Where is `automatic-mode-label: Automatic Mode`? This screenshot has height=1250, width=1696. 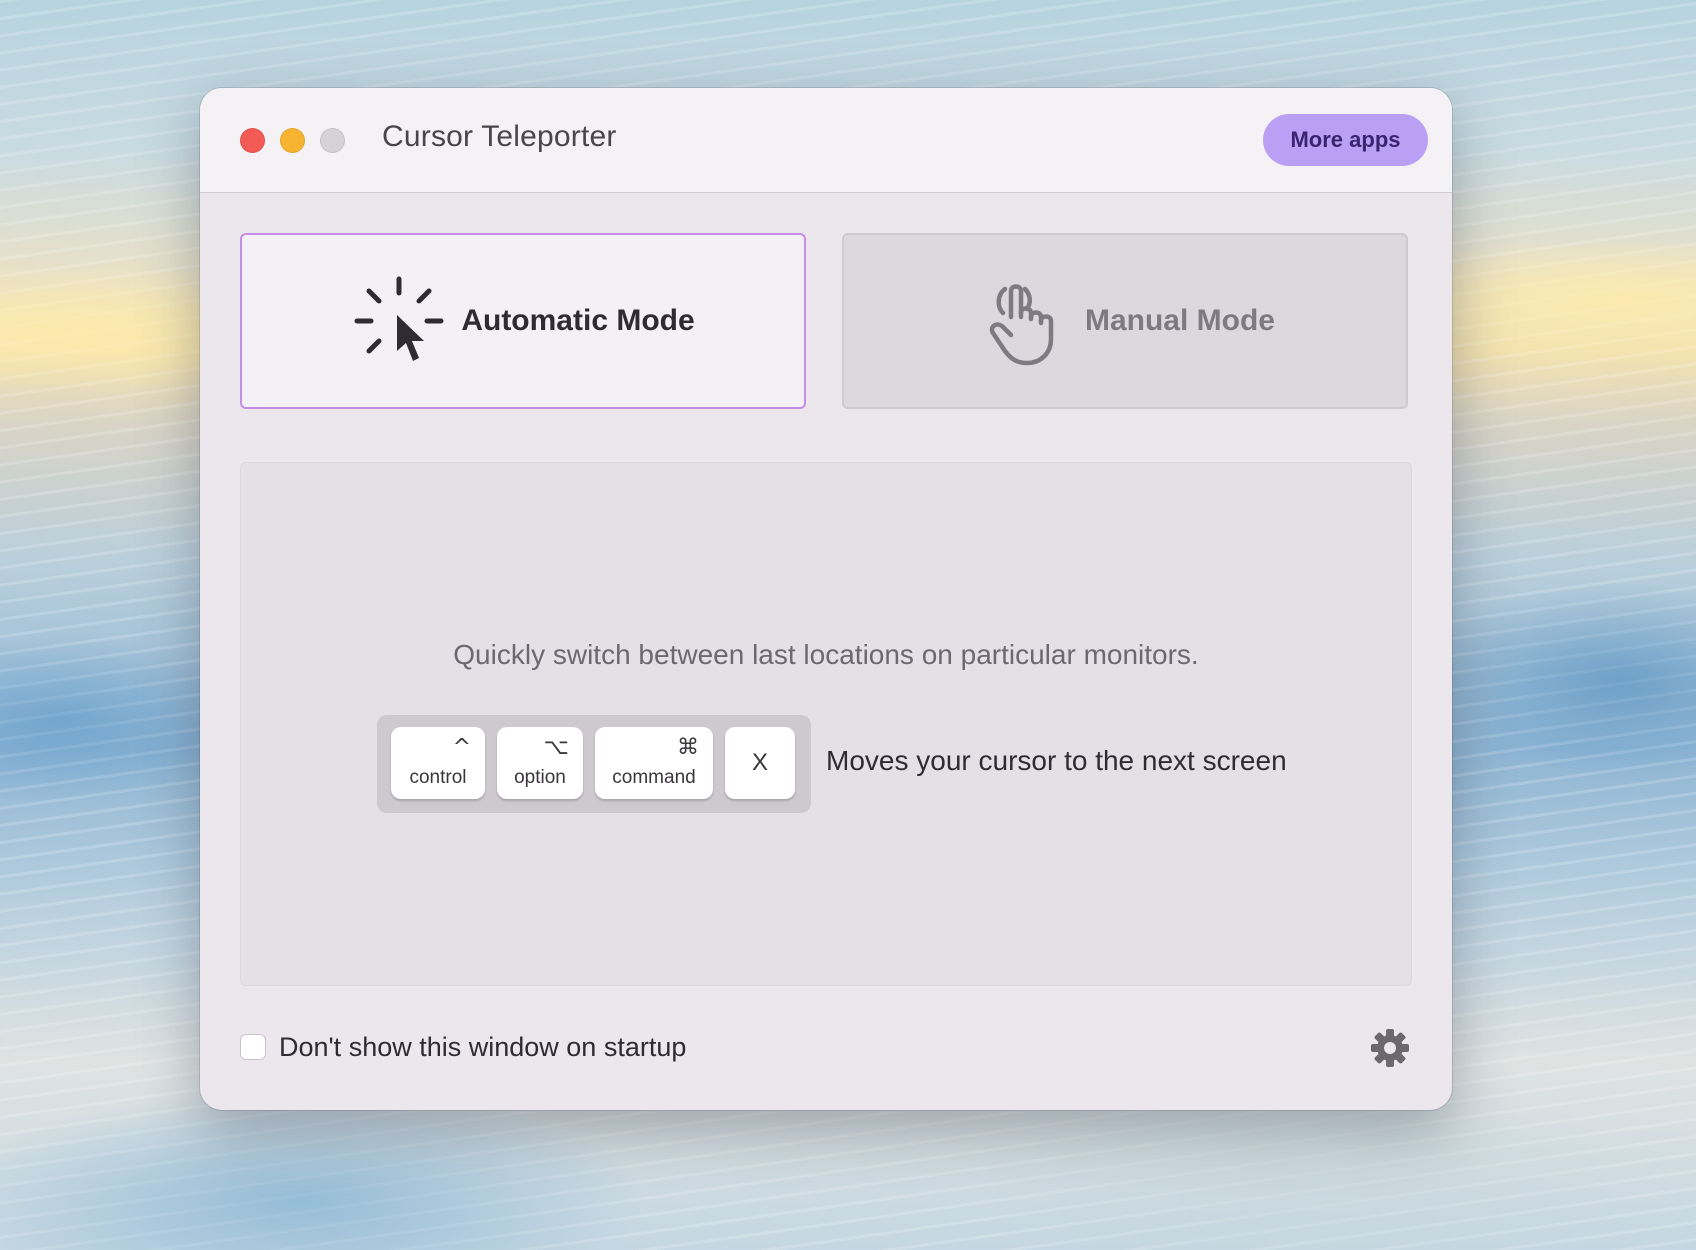
automatic-mode-label: Automatic Mode is located at coordinates (578, 320).